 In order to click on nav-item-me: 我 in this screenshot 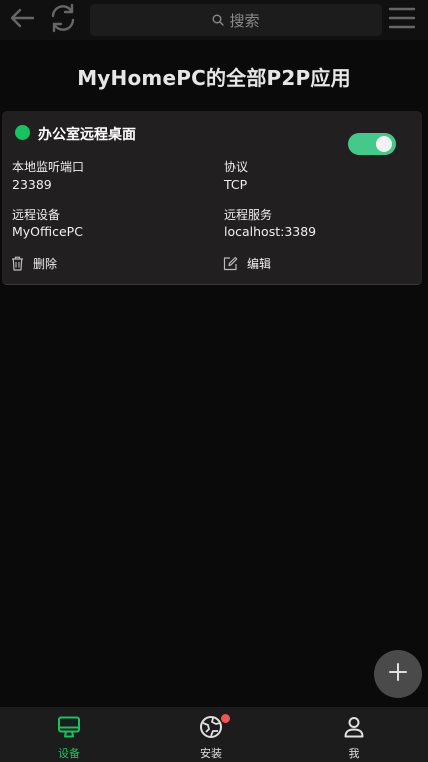, I will do `click(354, 734)`.